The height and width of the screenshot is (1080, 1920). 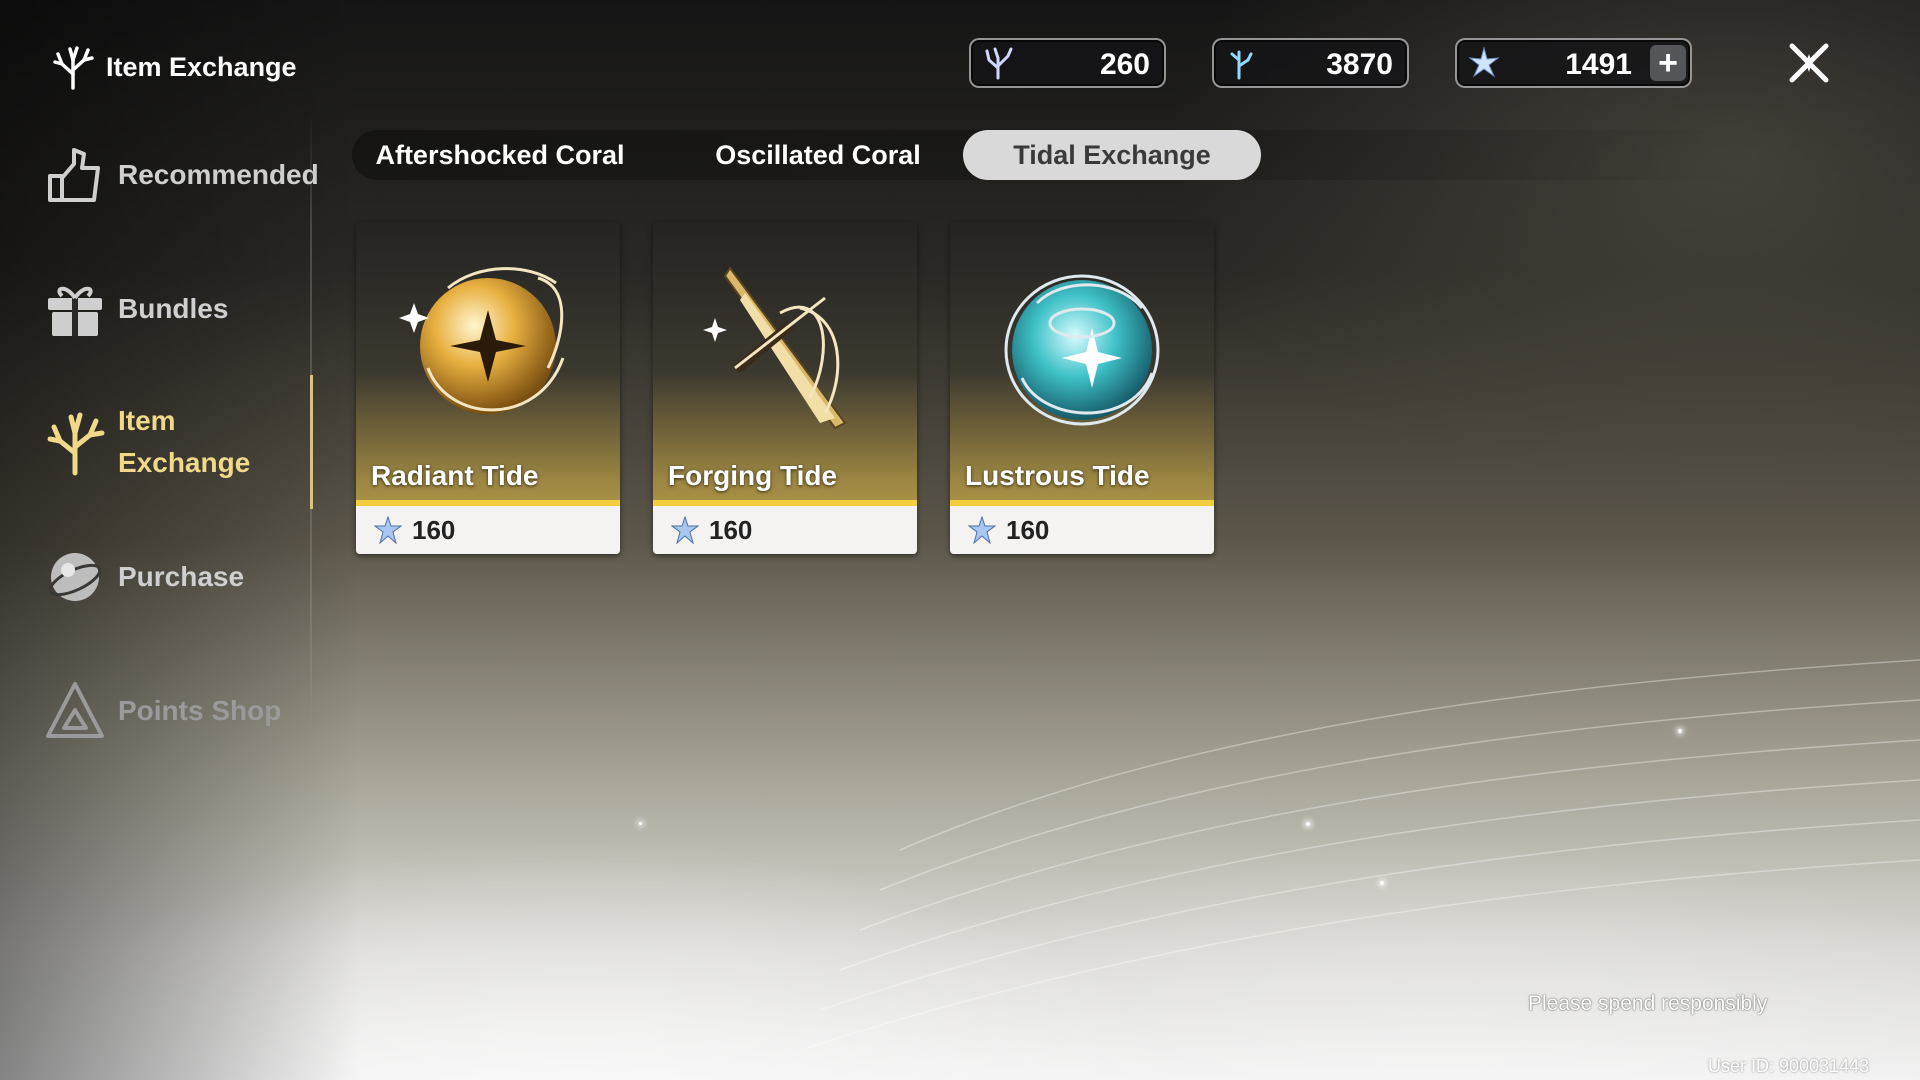 What do you see at coordinates (147, 442) in the screenshot?
I see `sidebar-item-item-exchange: Item Exchange` at bounding box center [147, 442].